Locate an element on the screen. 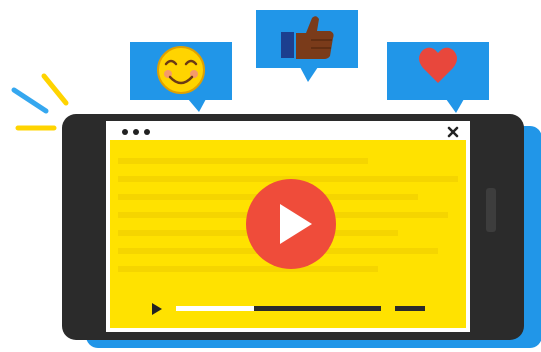 The width and height of the screenshot is (541, 352). smiley-reaction-bubble is located at coordinates (181, 77).